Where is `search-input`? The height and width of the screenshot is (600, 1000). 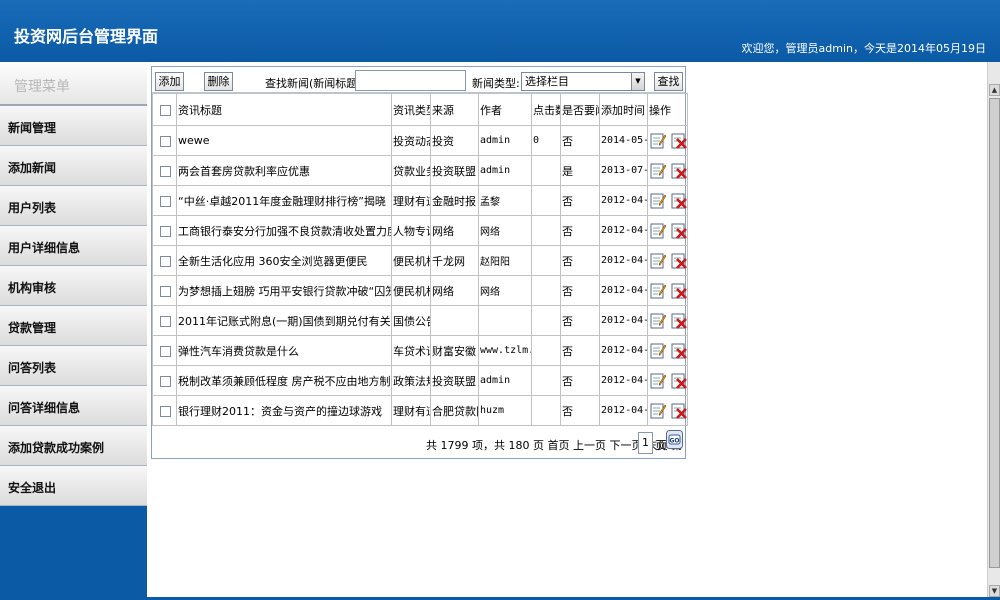 search-input is located at coordinates (410, 80).